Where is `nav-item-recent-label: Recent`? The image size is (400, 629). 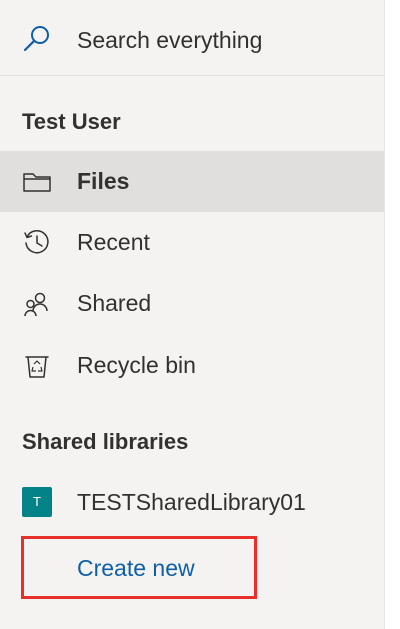
nav-item-recent-label: Recent is located at coordinates (113, 242).